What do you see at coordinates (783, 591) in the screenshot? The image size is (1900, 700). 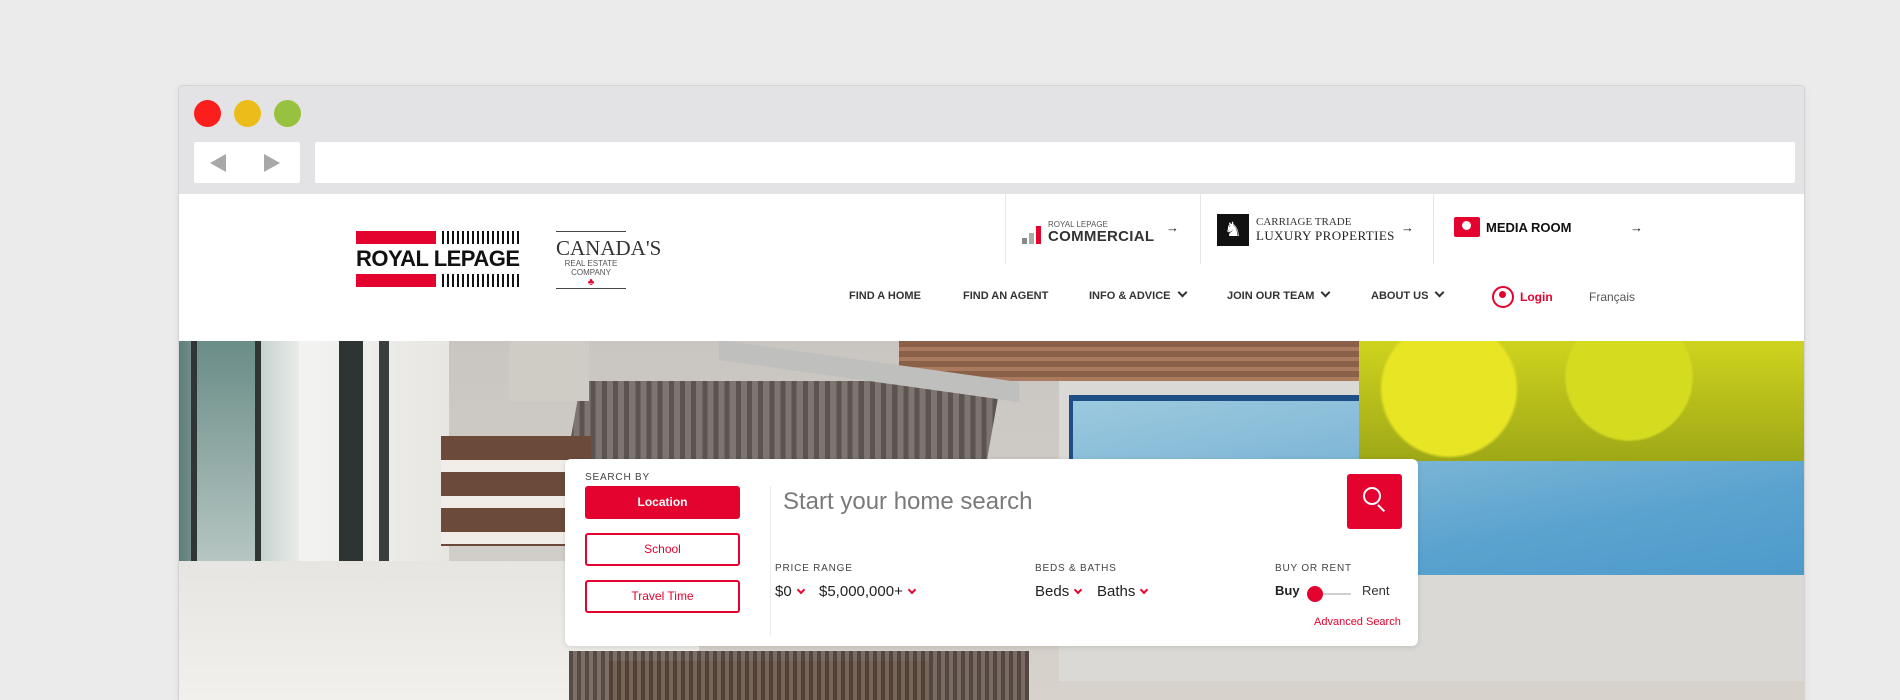 I see `price-min-value: $0` at bounding box center [783, 591].